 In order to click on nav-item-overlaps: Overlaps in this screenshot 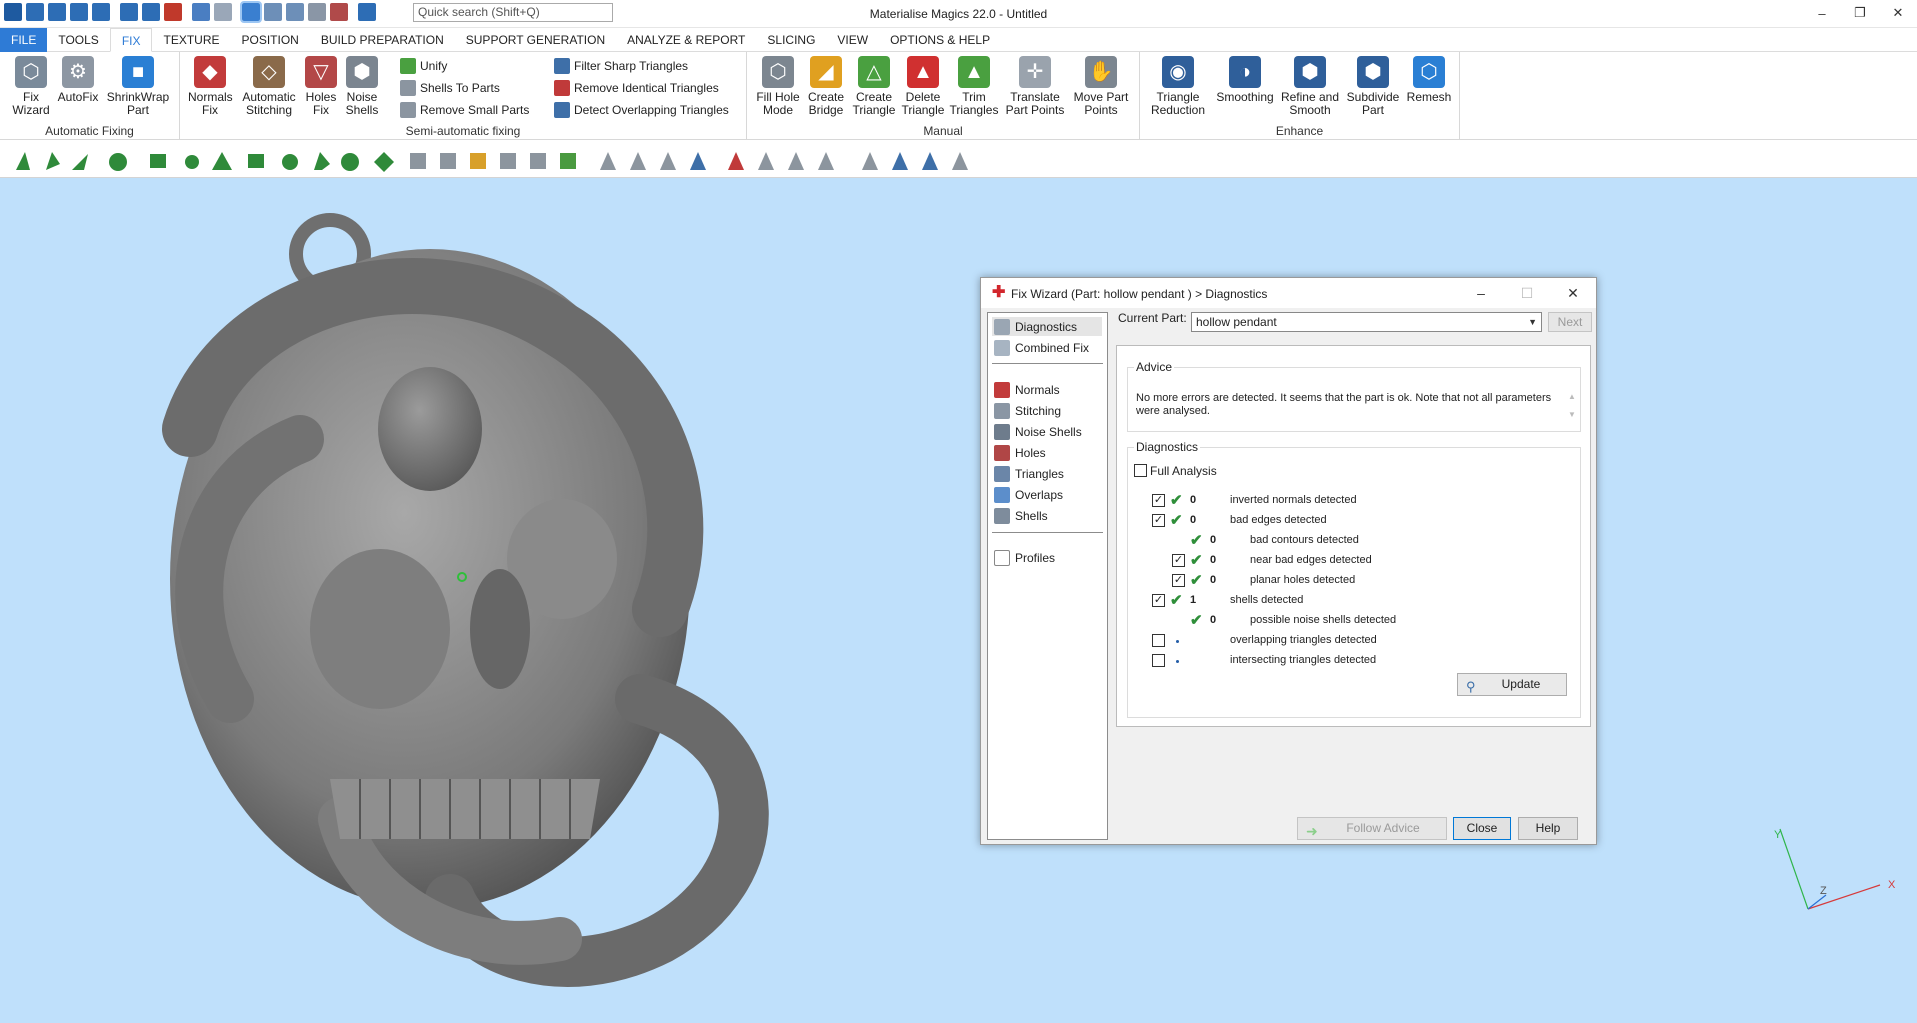, I will do `click(1047, 494)`.